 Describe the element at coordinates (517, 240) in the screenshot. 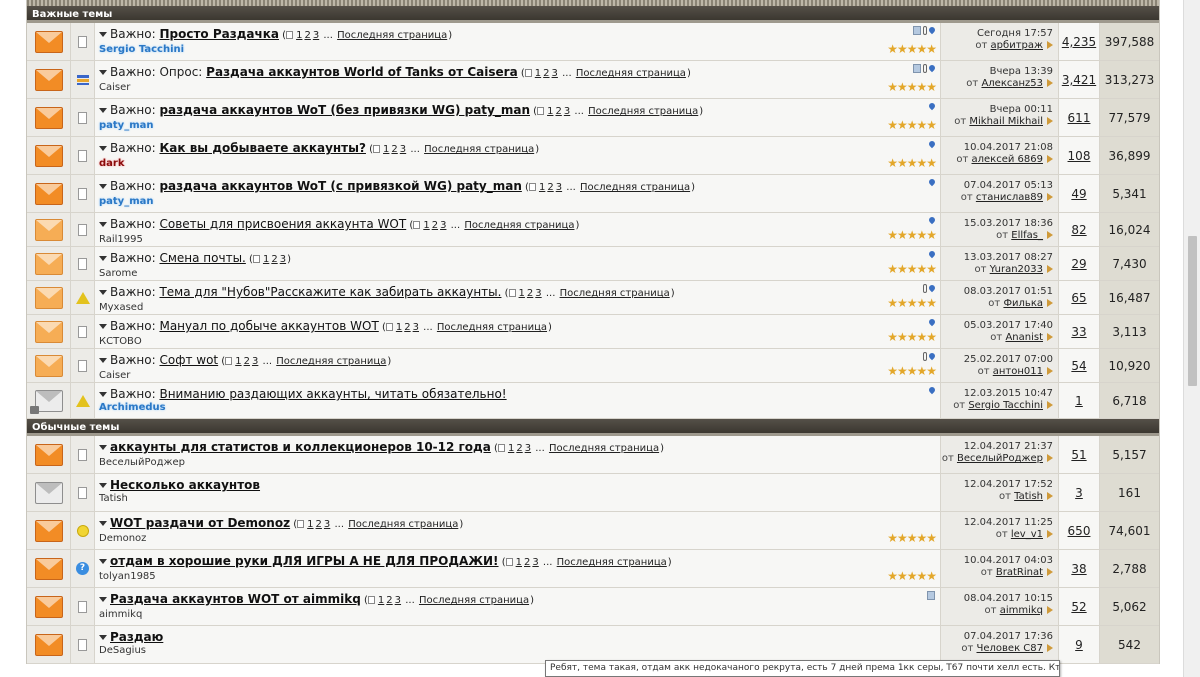

I see `thread-author: Rail1995` at that location.